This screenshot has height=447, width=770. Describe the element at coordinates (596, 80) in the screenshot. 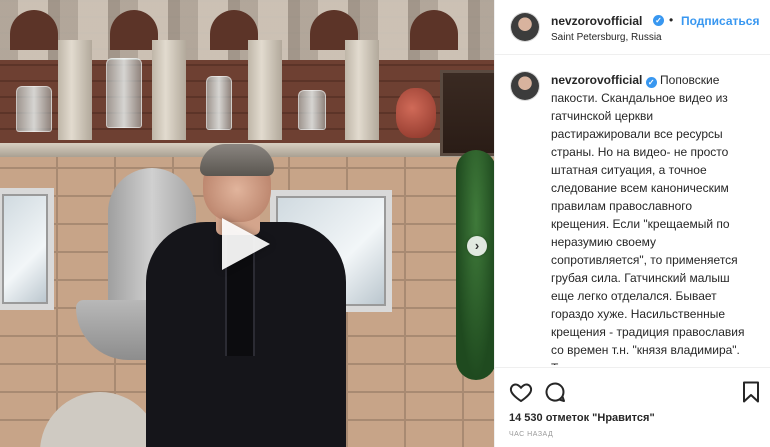

I see `caption-username: nevzorovofficial` at that location.